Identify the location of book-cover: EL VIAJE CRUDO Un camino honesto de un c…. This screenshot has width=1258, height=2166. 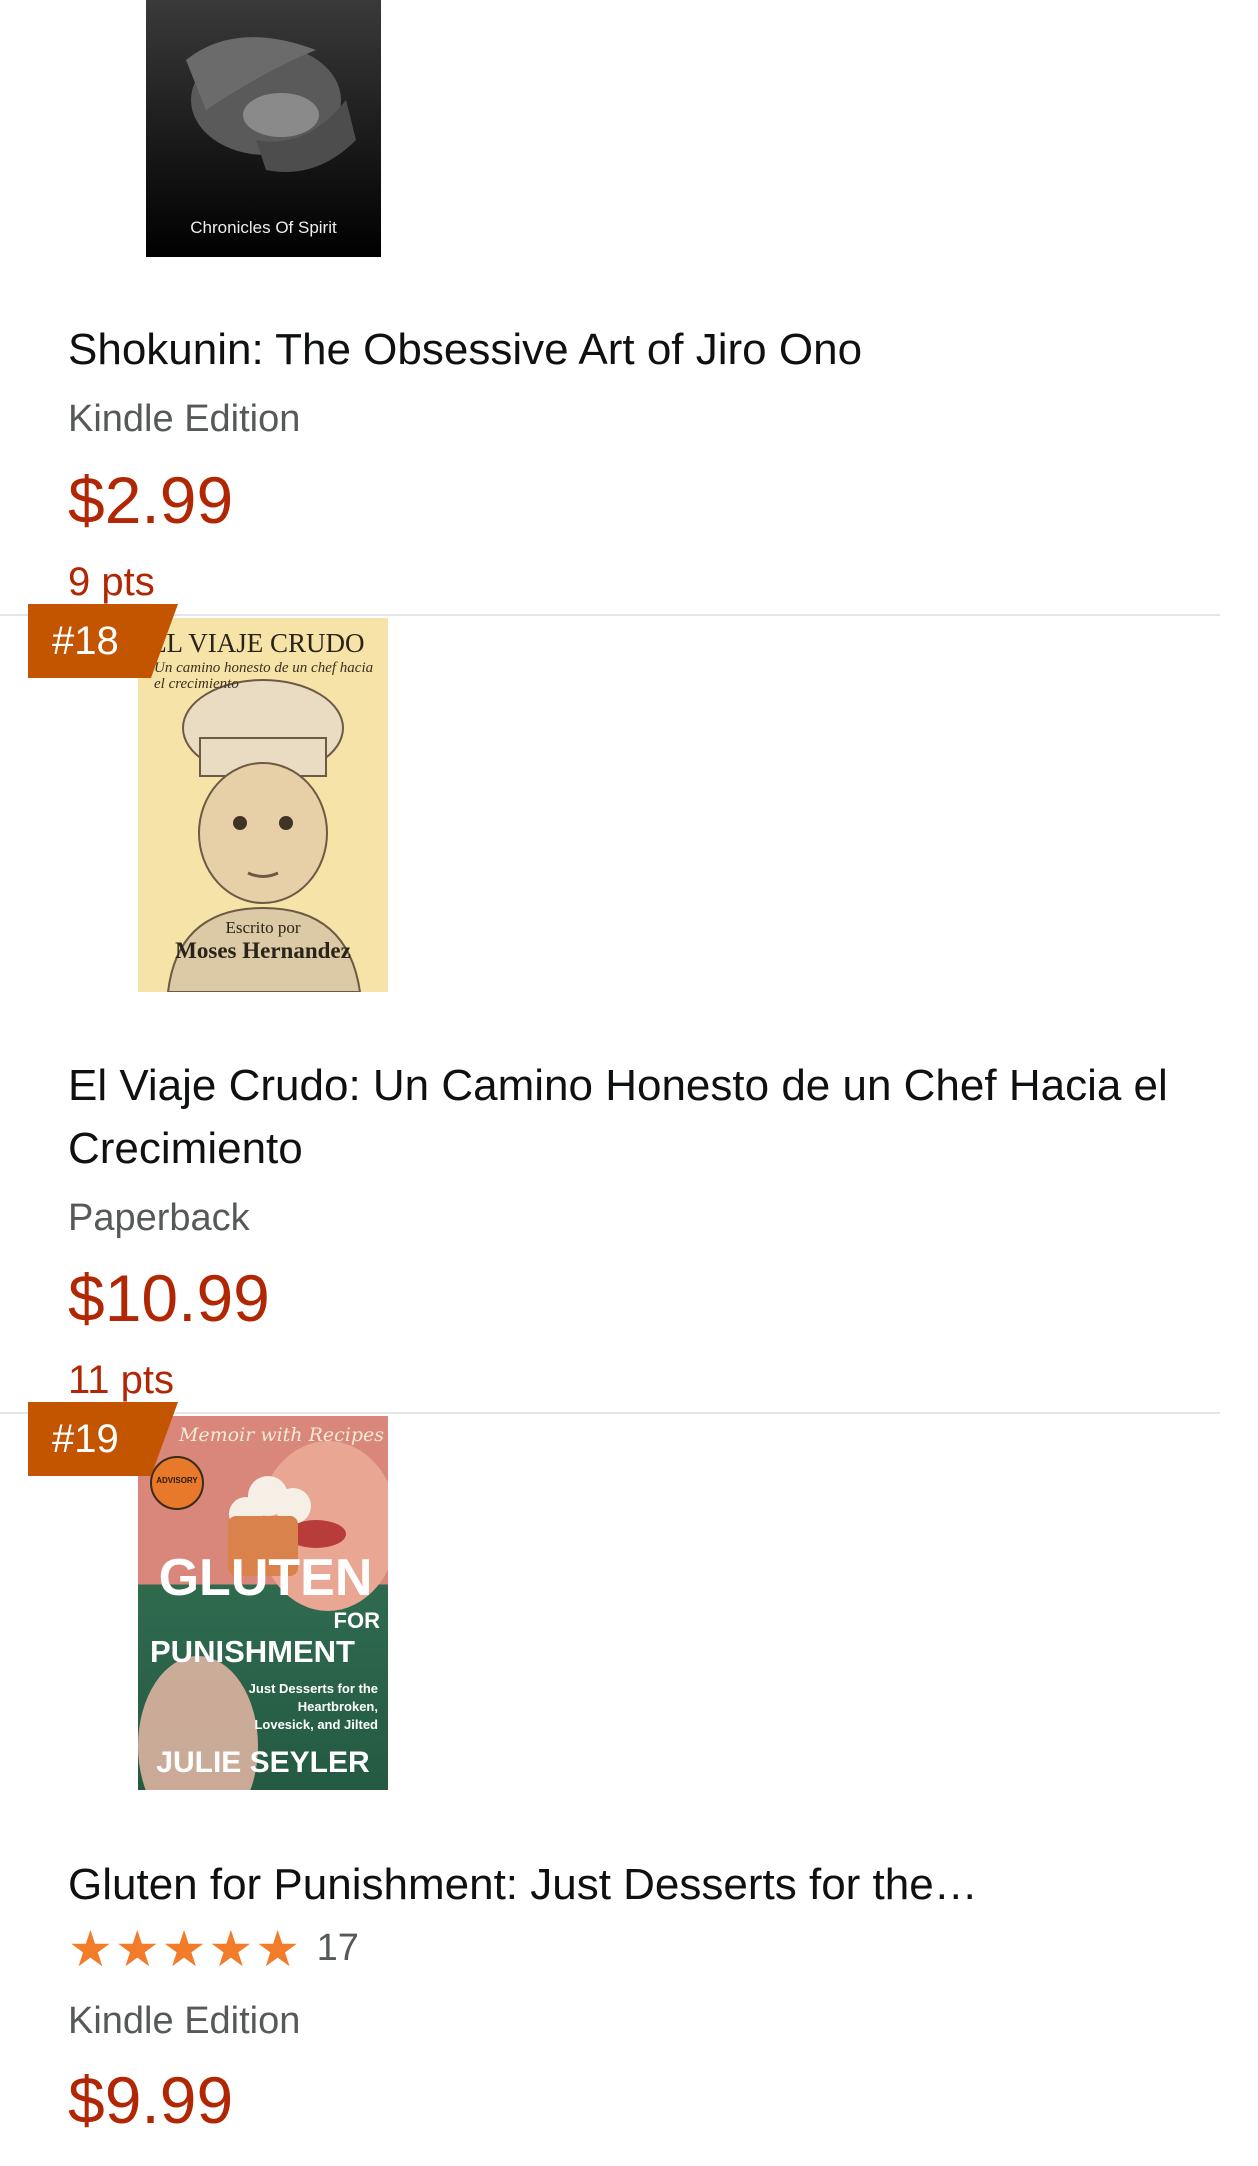
(263, 805).